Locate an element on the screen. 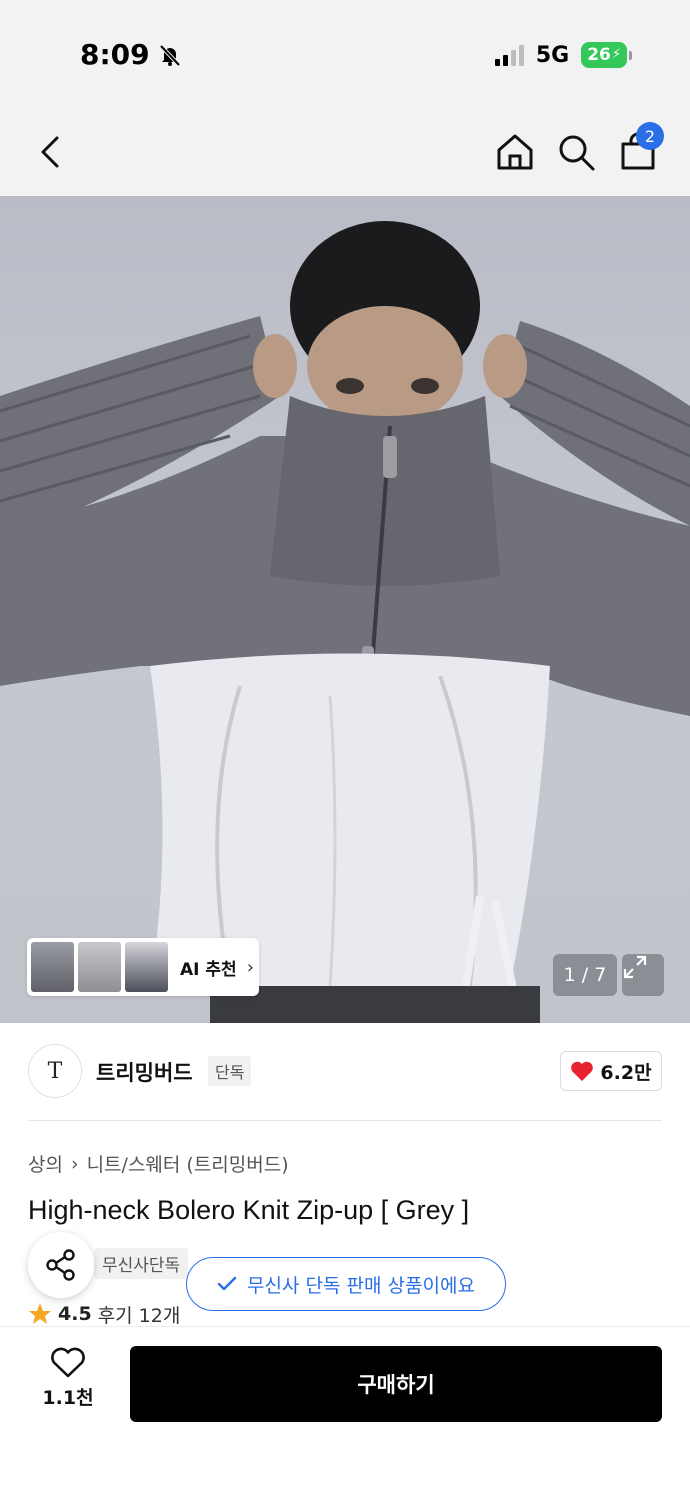  brand-like-button: 6.2만 is located at coordinates (611, 1071).